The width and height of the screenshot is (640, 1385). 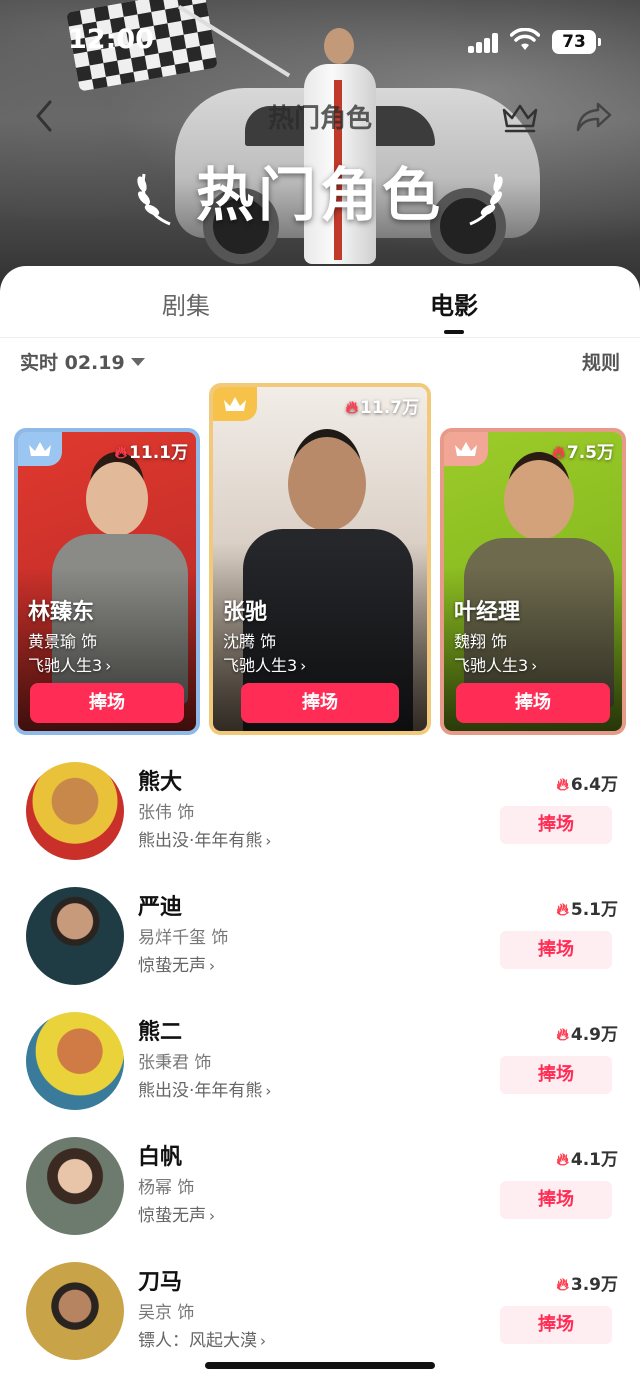 What do you see at coordinates (587, 1285) in the screenshot?
I see `heat-count: 🔥︎ 3.9万` at bounding box center [587, 1285].